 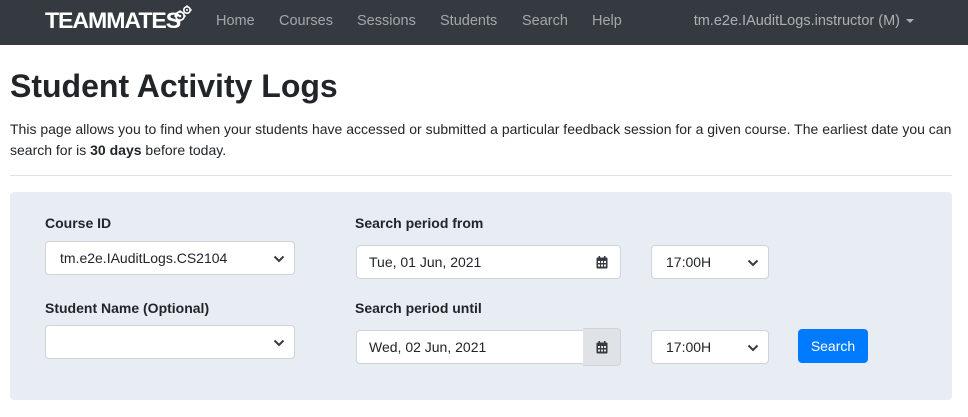 I want to click on brand-logo: TEAMMATES, so click(x=118, y=21).